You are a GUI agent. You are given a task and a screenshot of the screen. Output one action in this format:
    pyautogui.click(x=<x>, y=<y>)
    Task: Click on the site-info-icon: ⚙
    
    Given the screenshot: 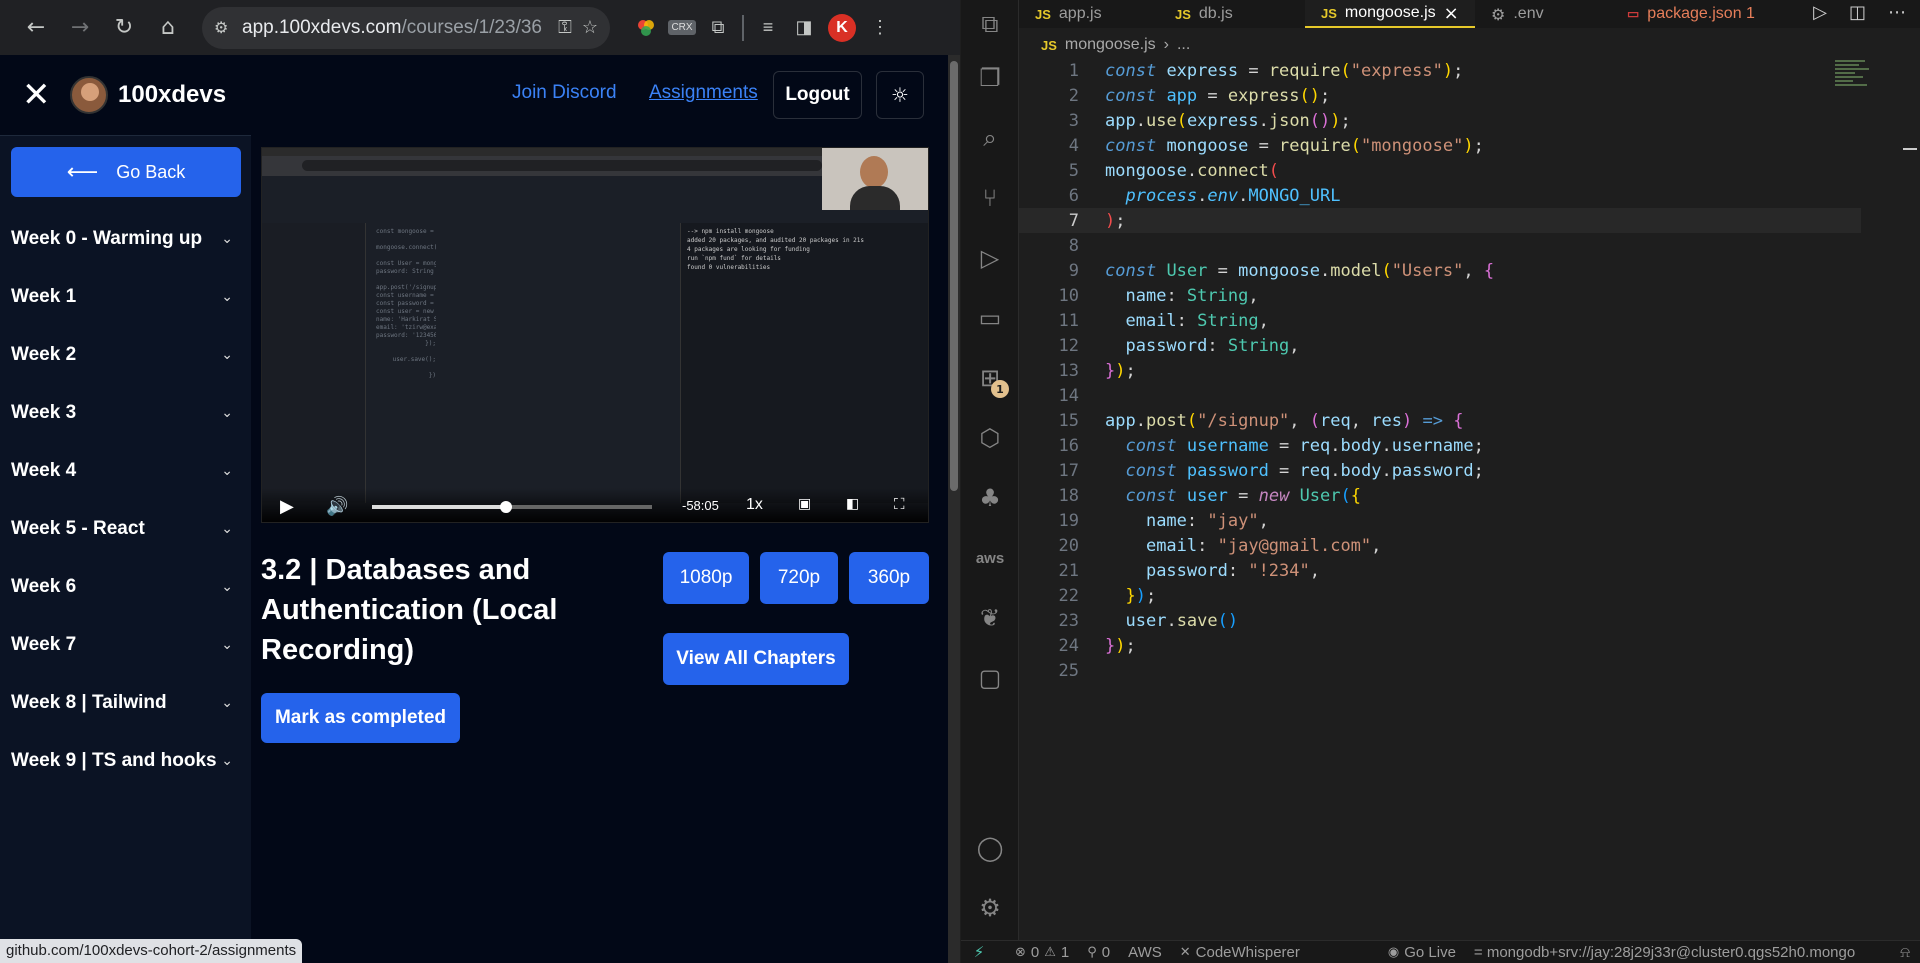 What is the action you would take?
    pyautogui.click(x=228, y=28)
    